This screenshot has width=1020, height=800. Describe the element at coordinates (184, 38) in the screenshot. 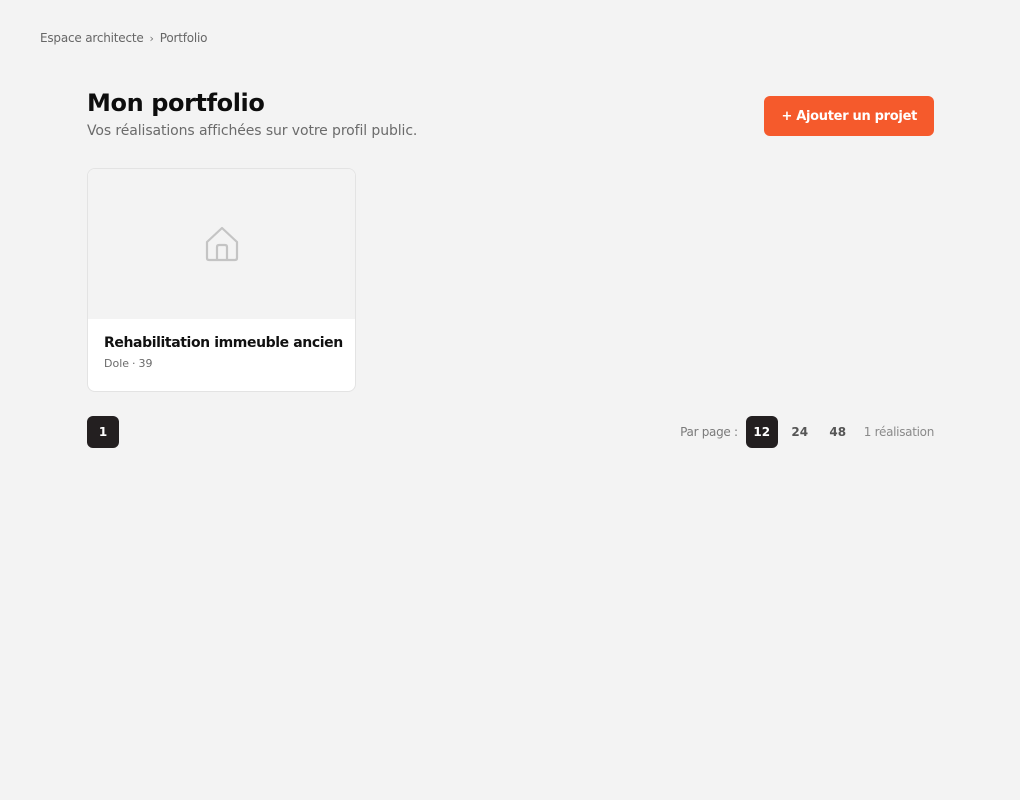

I see `breadcrumb-item-portfolio: Portfolio` at that location.